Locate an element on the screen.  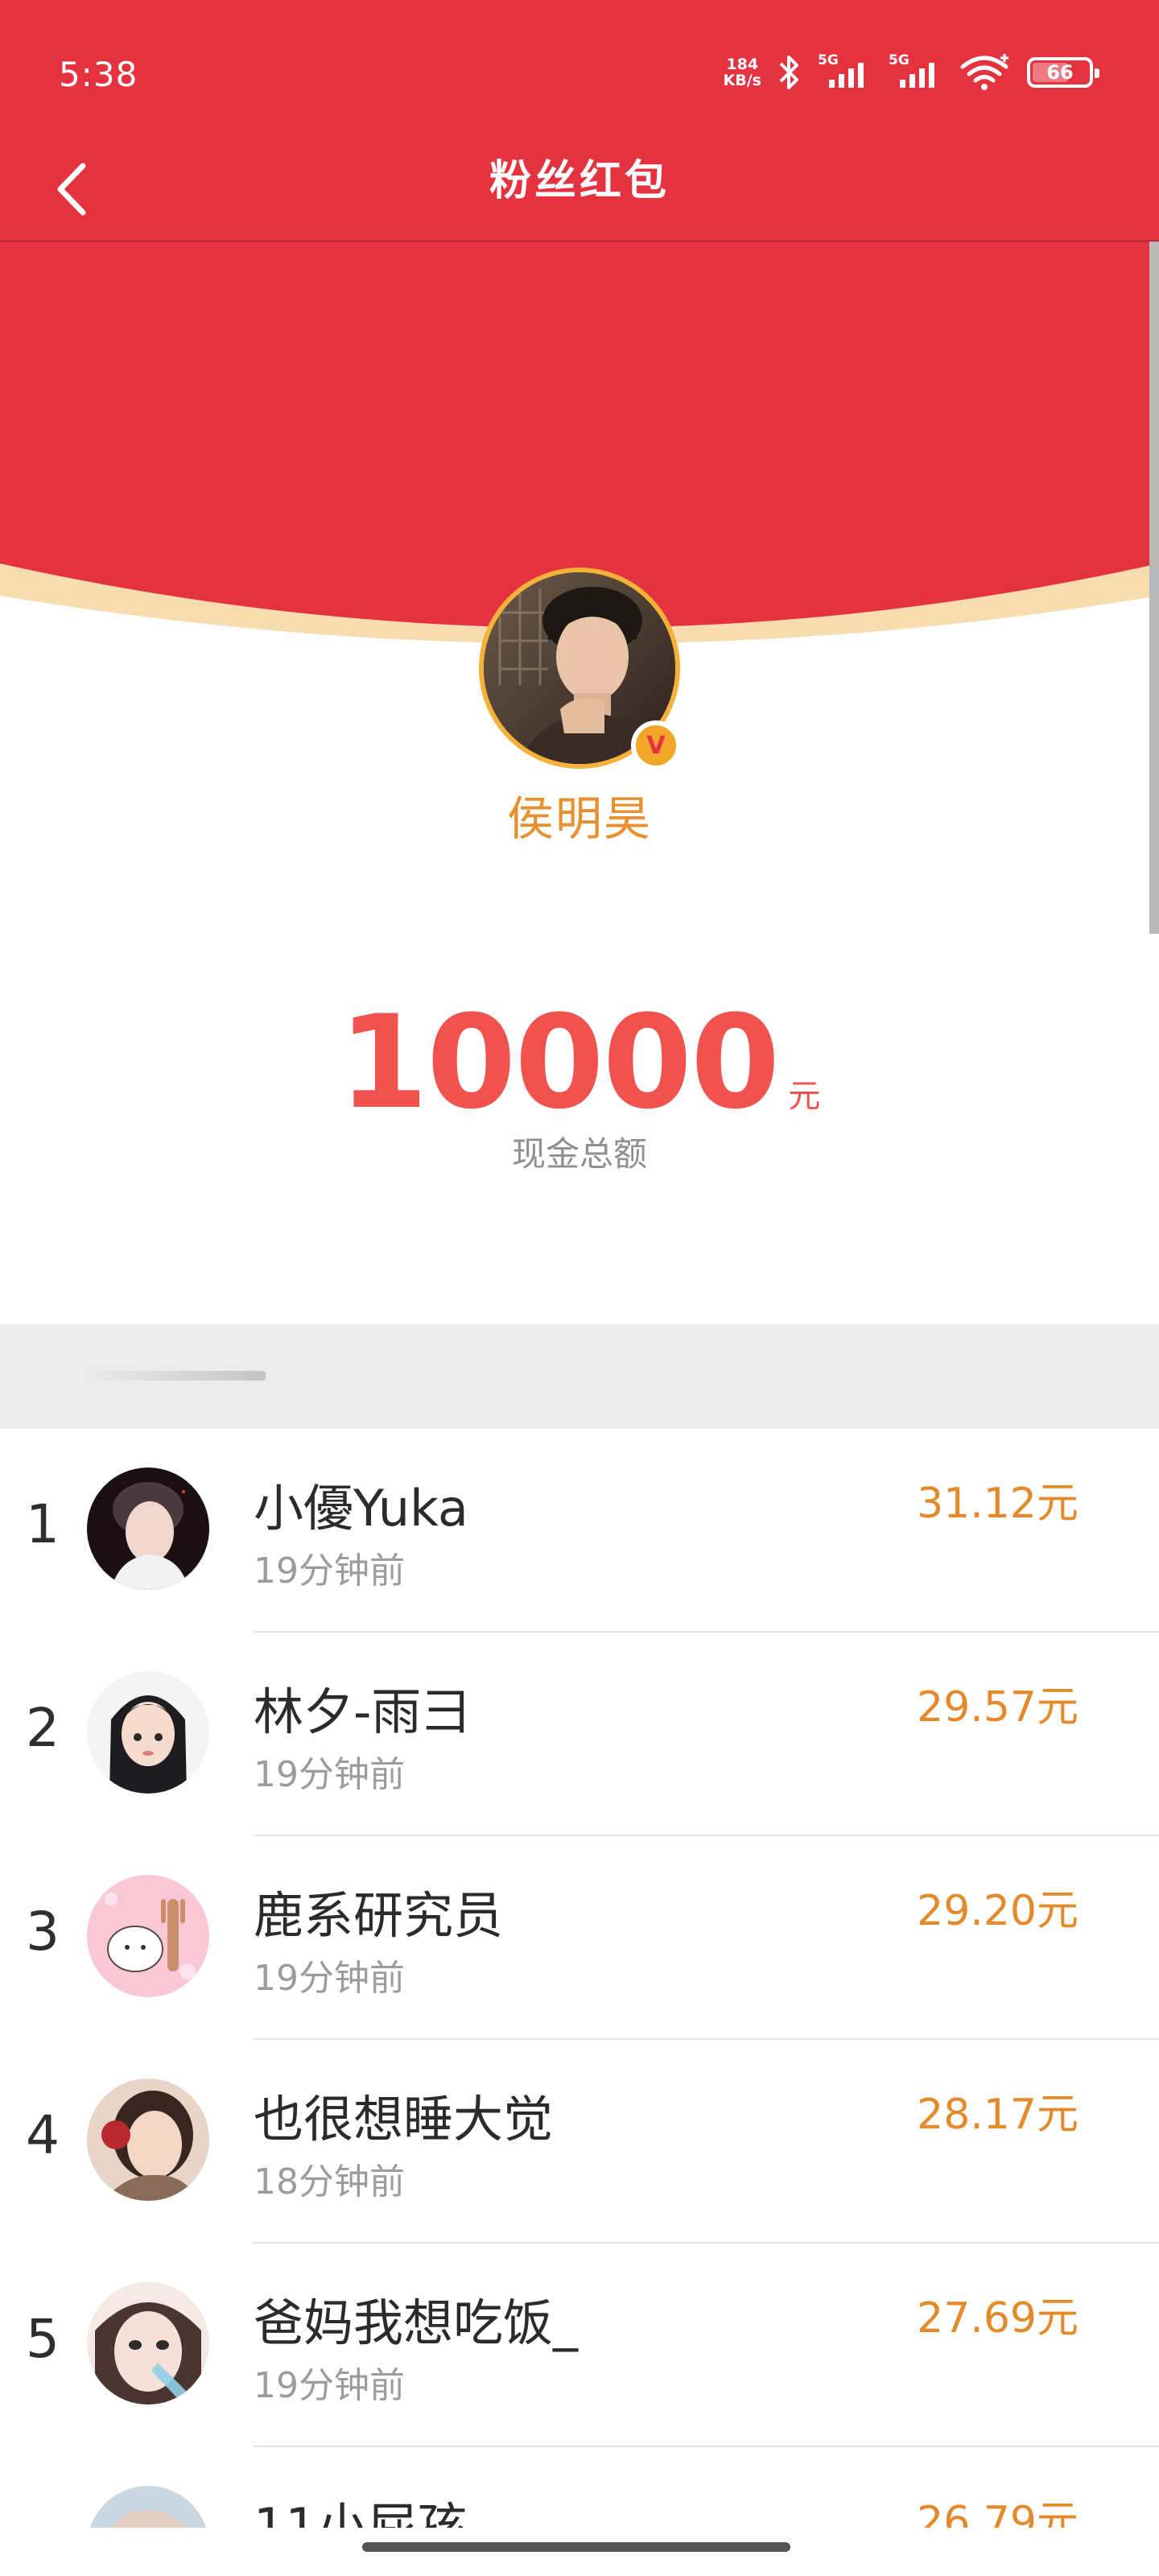
received-time: 18分钟前 is located at coordinates (329, 2181).